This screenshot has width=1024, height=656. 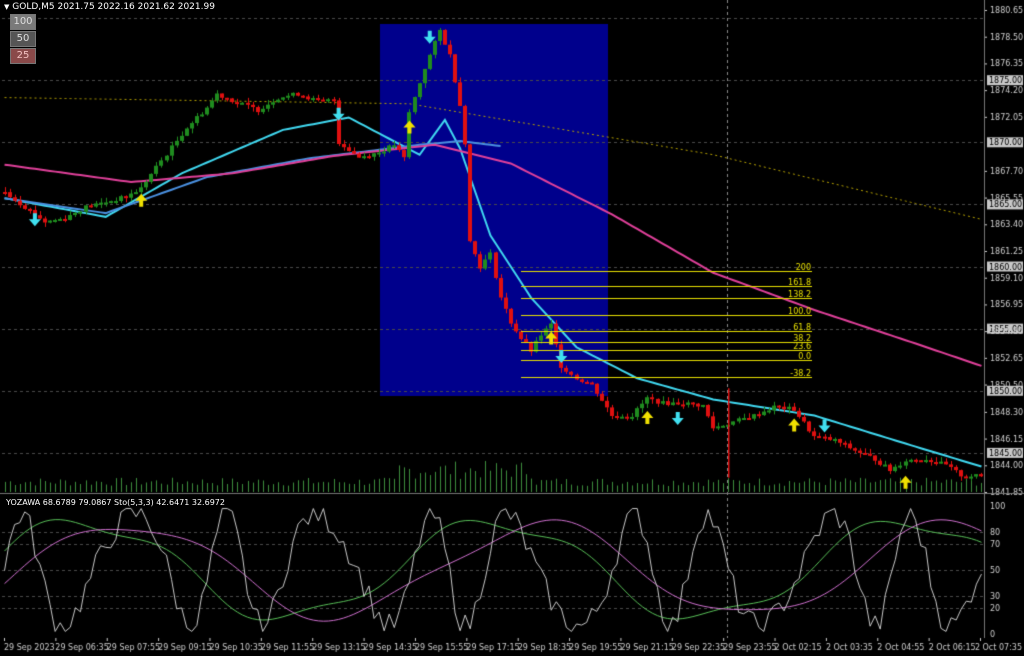 I want to click on triangle-down-icon: ▼, so click(x=6, y=7).